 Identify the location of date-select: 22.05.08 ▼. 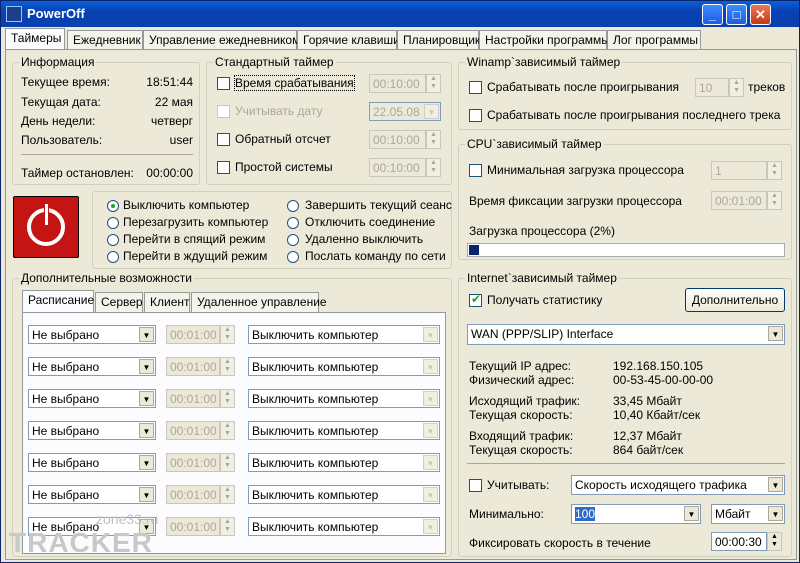
(405, 111).